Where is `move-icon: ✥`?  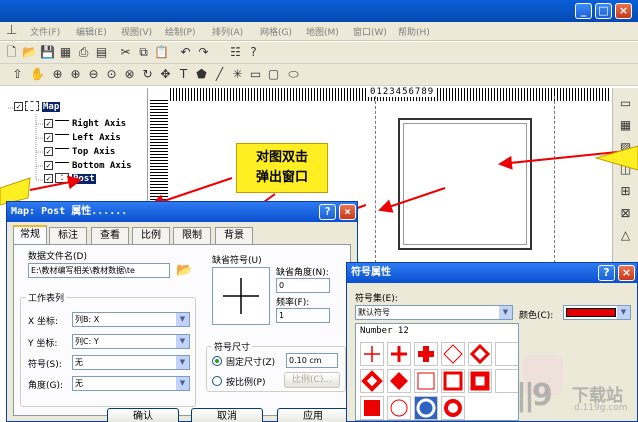
move-icon: ✥ is located at coordinates (165, 74).